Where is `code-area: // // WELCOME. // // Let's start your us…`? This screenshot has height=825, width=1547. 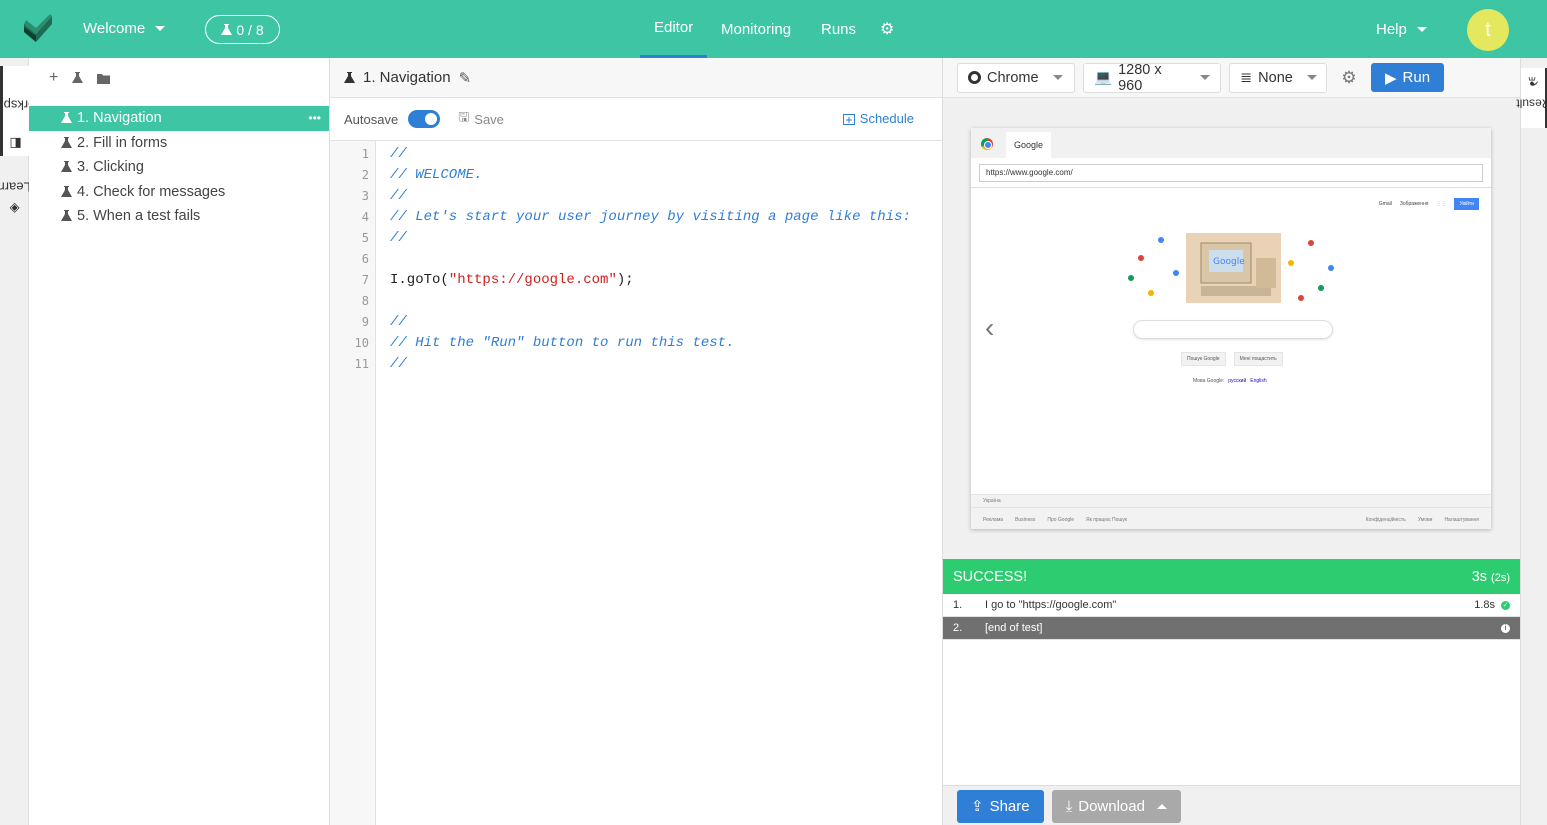
code-area: // // WELCOME. // // Let's start your us… is located at coordinates (650, 258).